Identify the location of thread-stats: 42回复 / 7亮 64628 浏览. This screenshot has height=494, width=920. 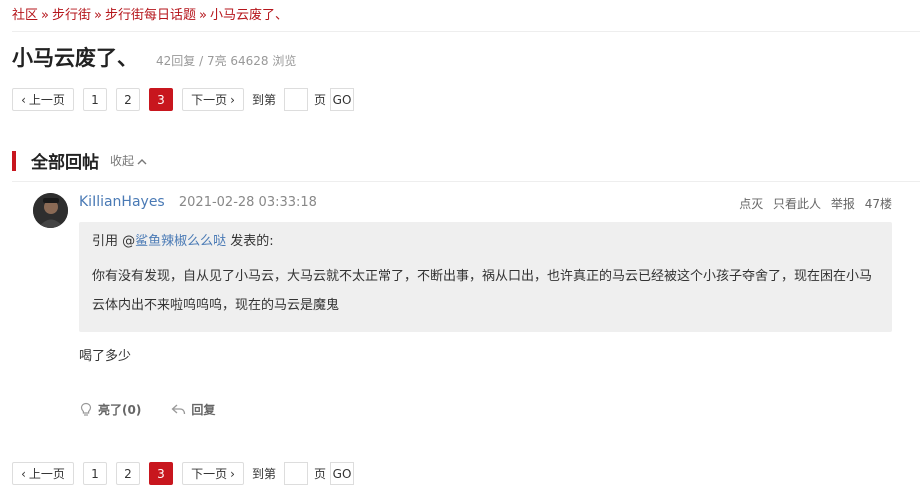
(226, 61).